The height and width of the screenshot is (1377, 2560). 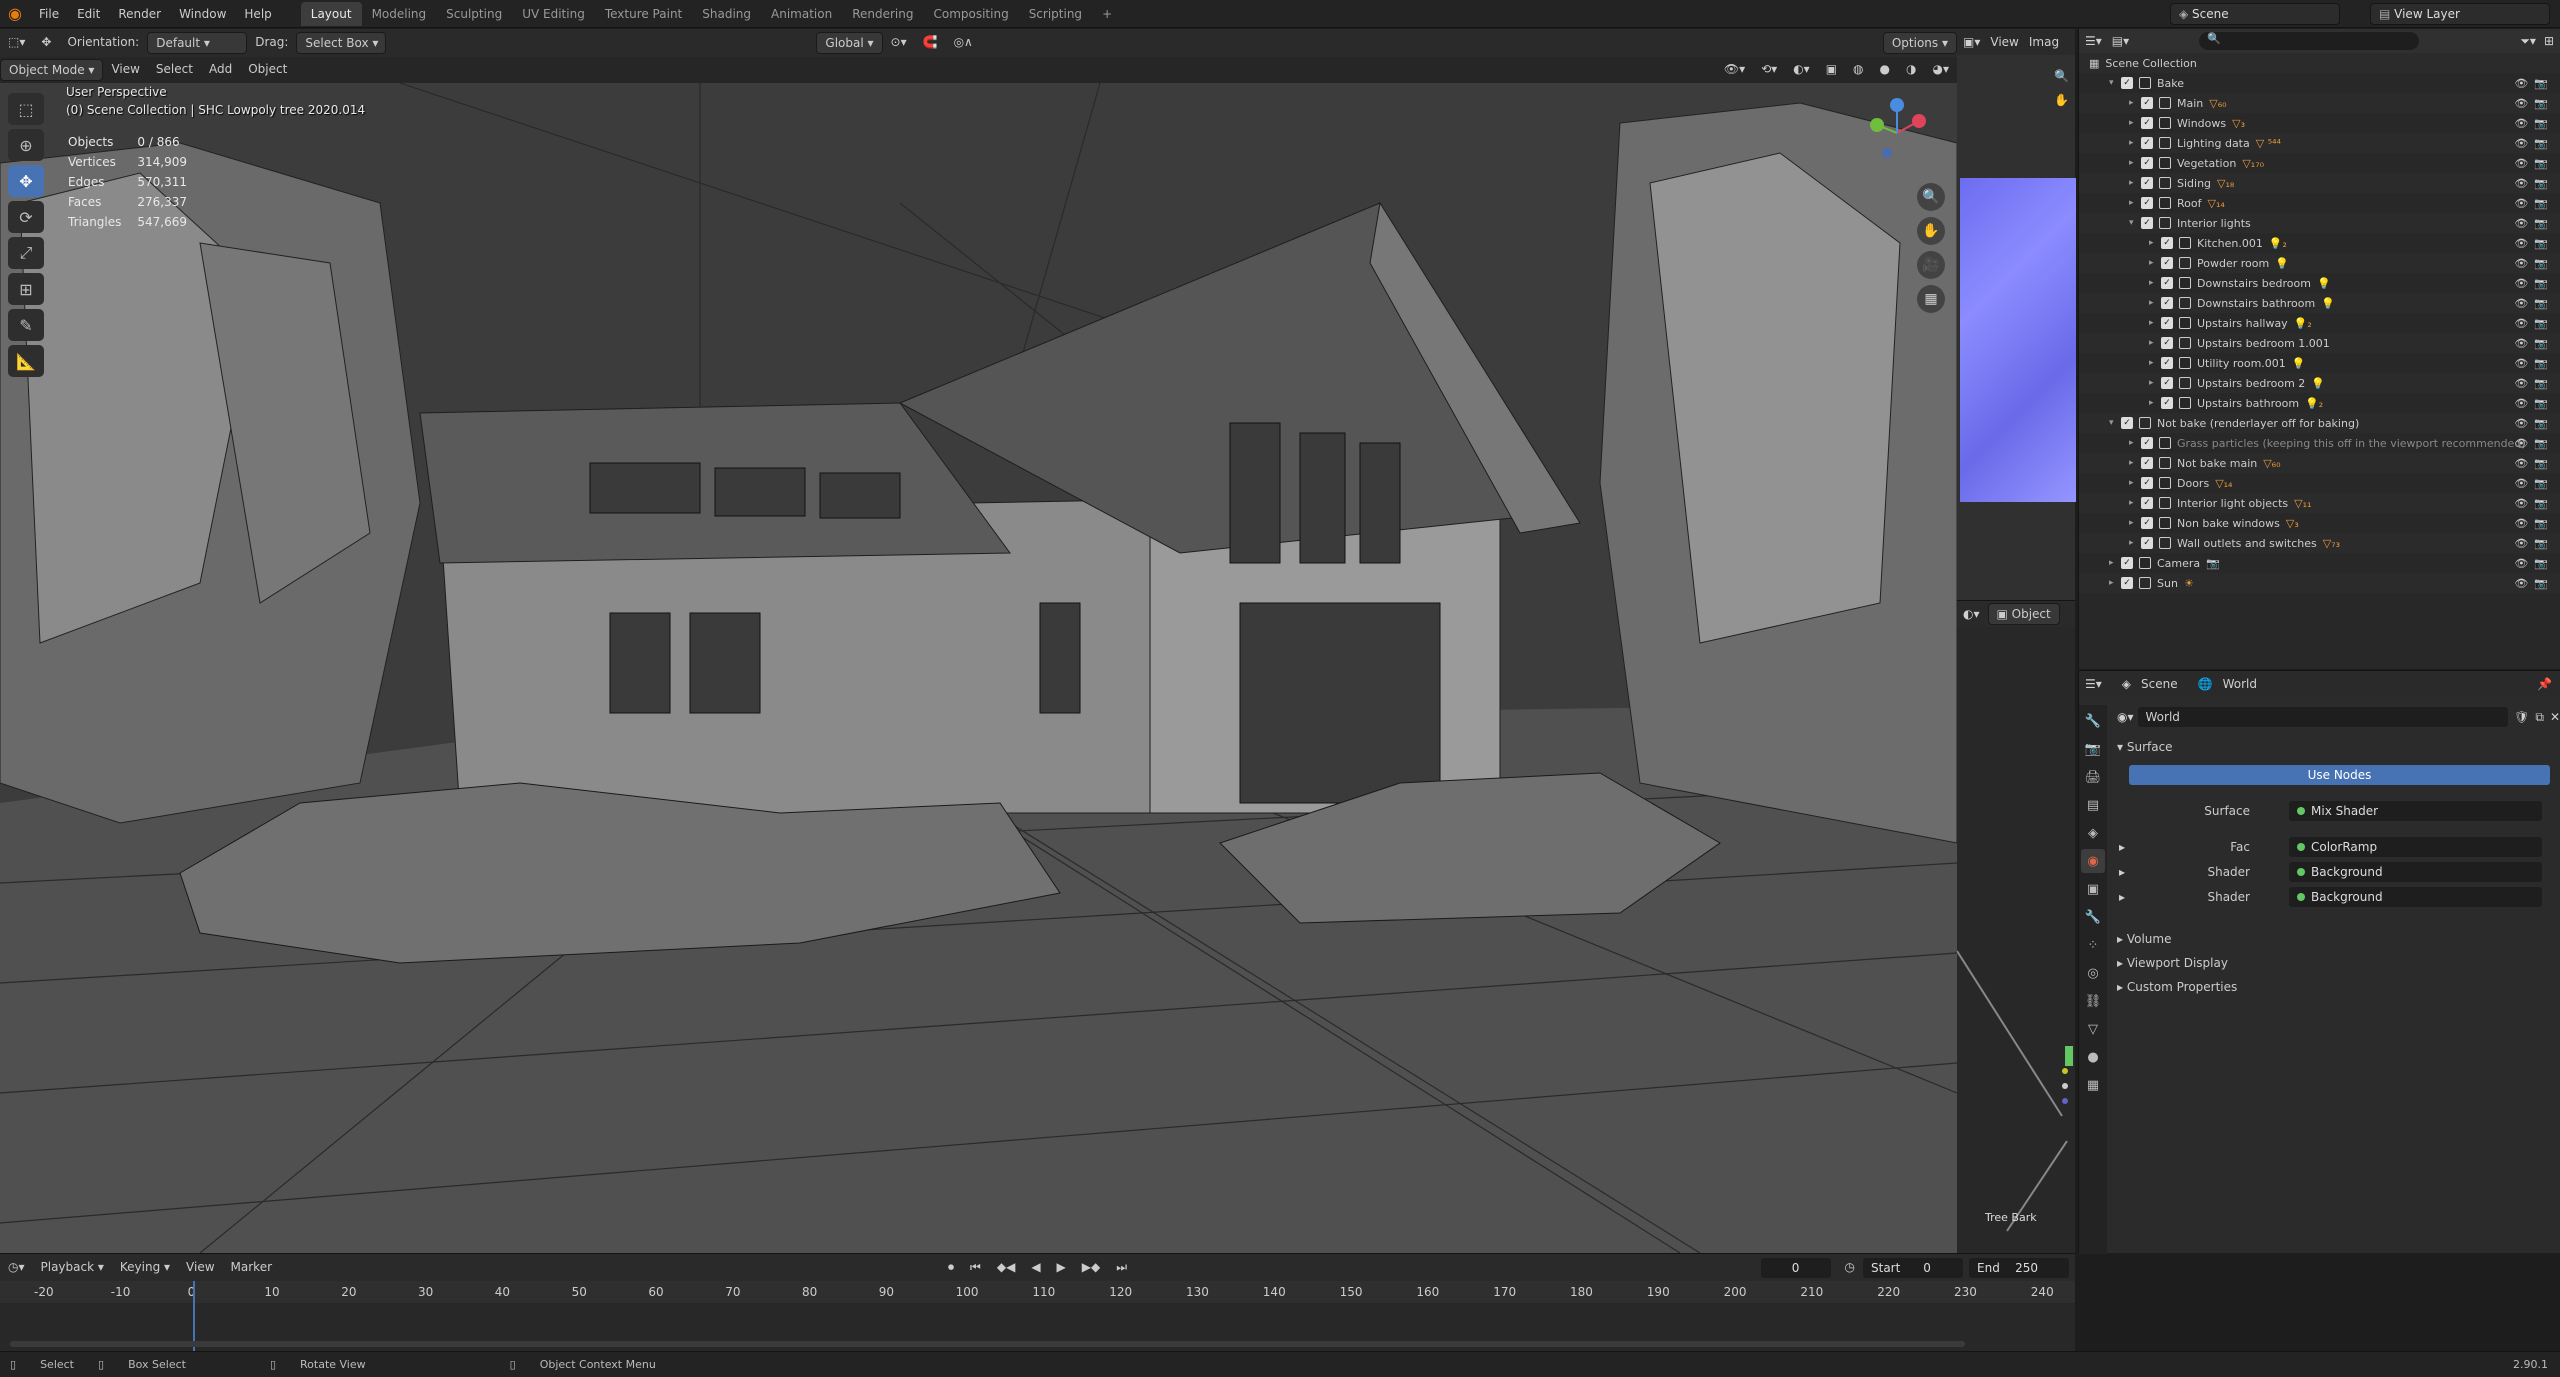 I want to click on record-icon: ⏺, so click(x=951, y=1268).